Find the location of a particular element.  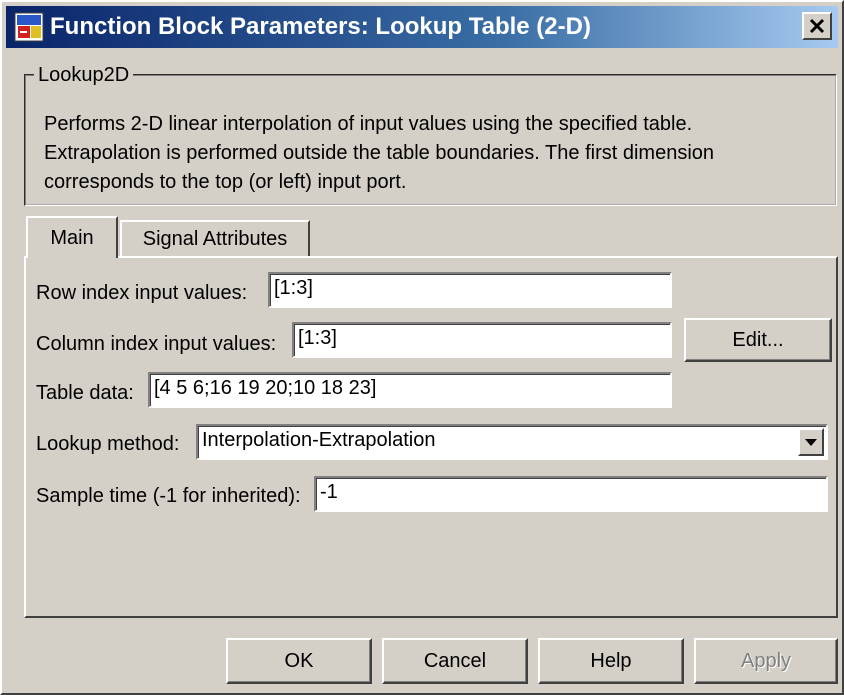

column-index-label: Column index input values: is located at coordinates (156, 344).